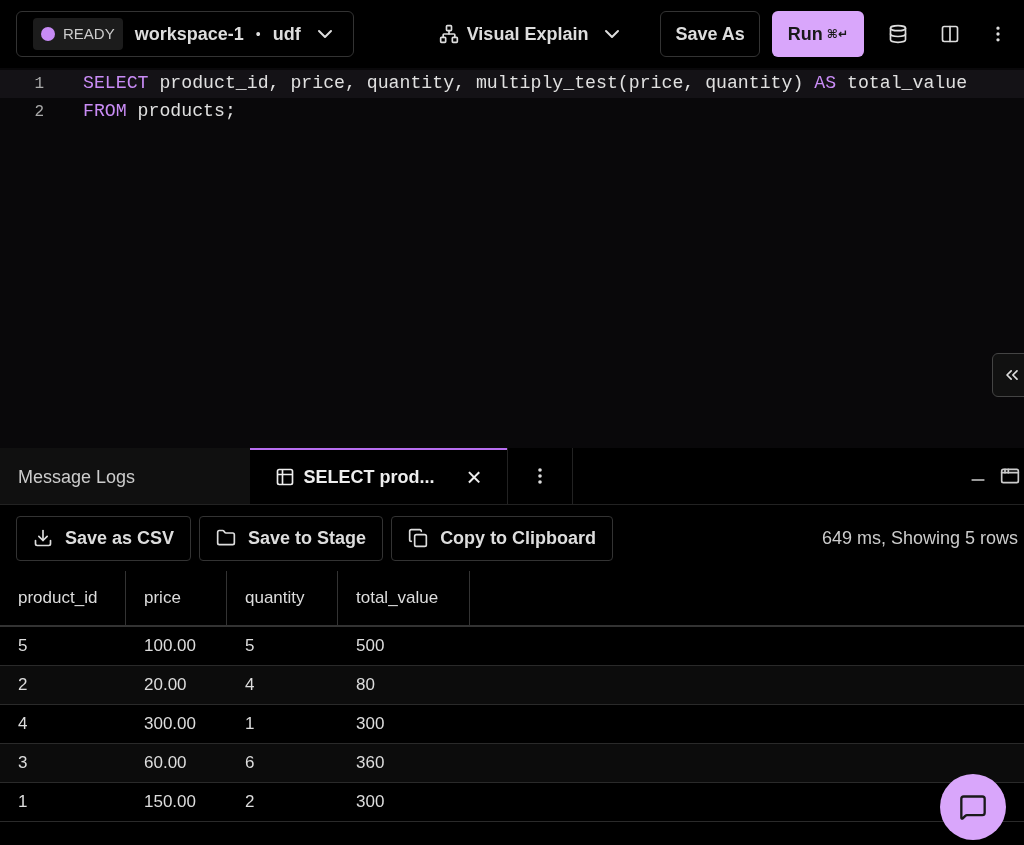 This screenshot has height=845, width=1024. Describe the element at coordinates (710, 34) in the screenshot. I see `save-as-button: Save As` at that location.